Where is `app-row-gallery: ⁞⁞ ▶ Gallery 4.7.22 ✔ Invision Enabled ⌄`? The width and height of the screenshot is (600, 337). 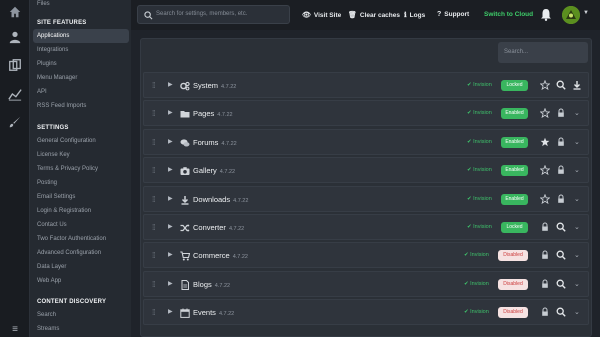 app-row-gallery: ⁞⁞ ▶ Gallery 4.7.22 ✔ Invision Enabled ⌄ is located at coordinates (366, 170).